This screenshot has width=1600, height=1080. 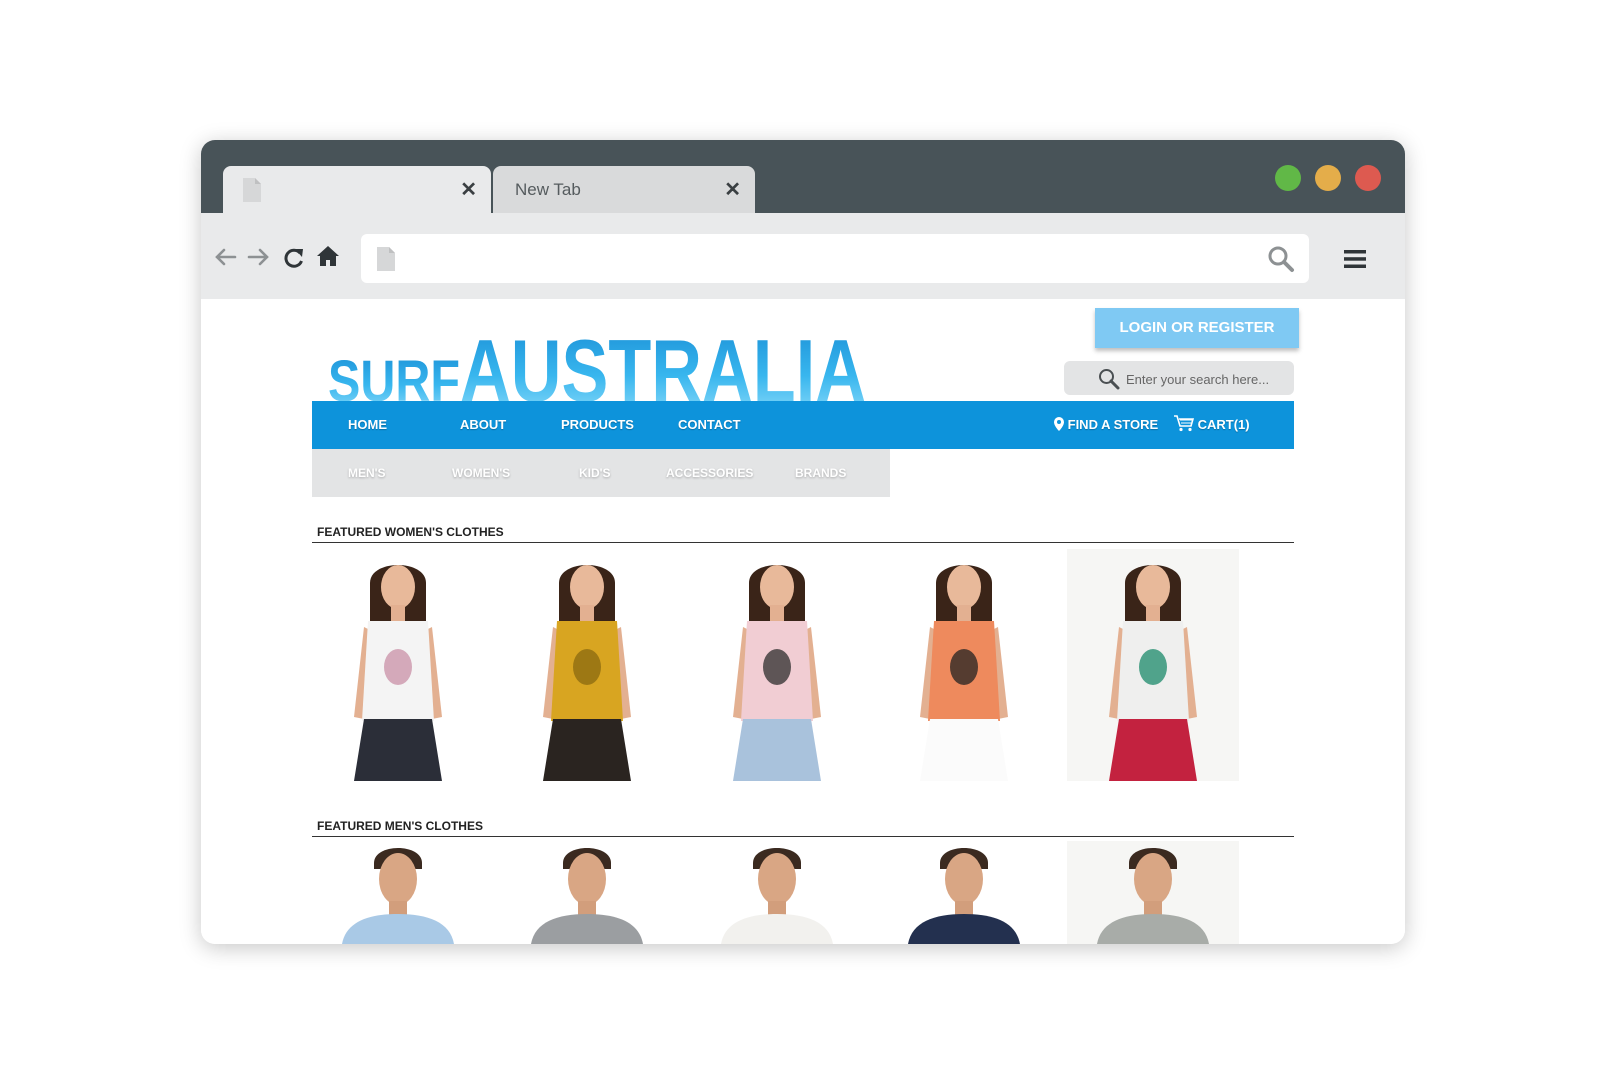 I want to click on url-input, so click(x=823, y=259).